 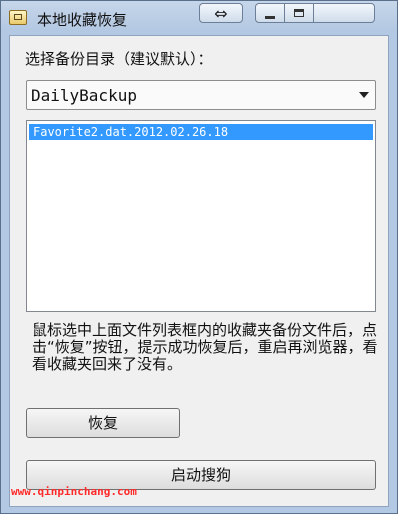 I want to click on maximize-icon, so click(x=299, y=13).